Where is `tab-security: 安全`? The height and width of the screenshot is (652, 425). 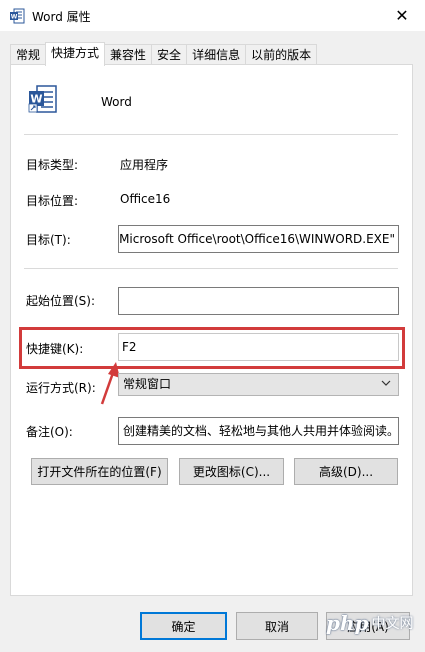 tab-security: 安全 is located at coordinates (169, 54).